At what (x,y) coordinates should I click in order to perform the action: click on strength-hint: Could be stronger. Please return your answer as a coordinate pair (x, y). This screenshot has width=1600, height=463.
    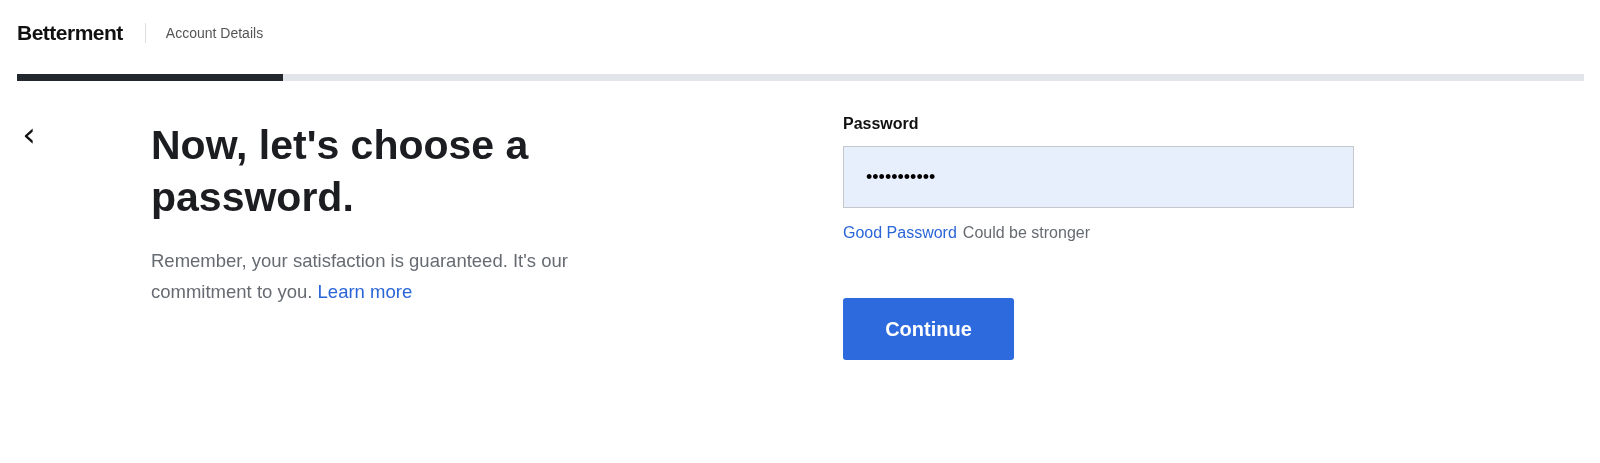
    Looking at the image, I should click on (1026, 233).